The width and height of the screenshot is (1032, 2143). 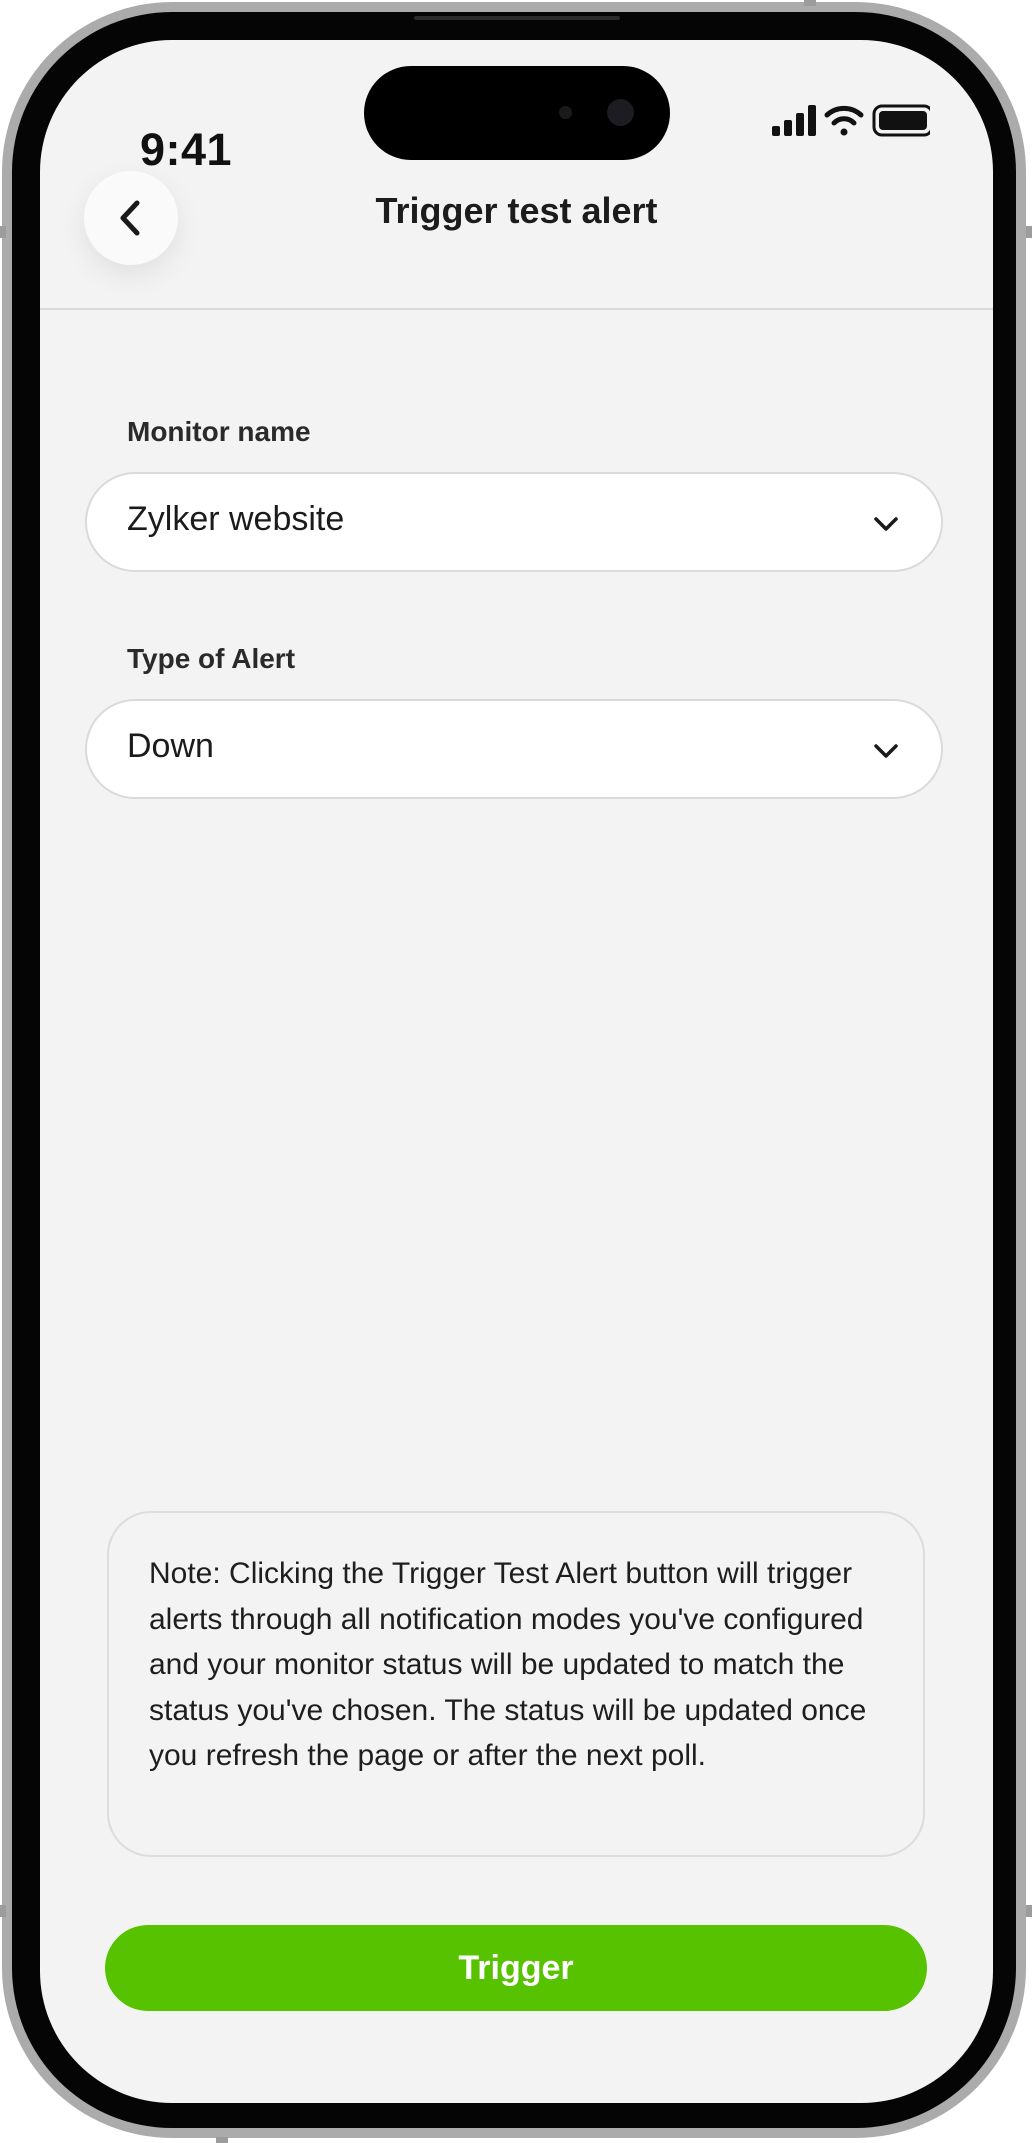 I want to click on alert-type-select: Down, so click(x=514, y=749).